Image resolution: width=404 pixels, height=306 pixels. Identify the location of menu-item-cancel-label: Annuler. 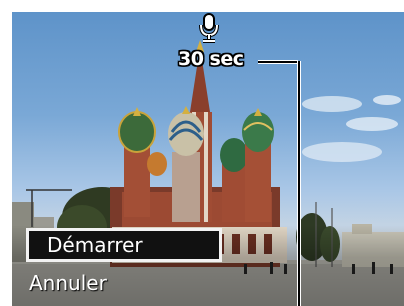
(68, 283).